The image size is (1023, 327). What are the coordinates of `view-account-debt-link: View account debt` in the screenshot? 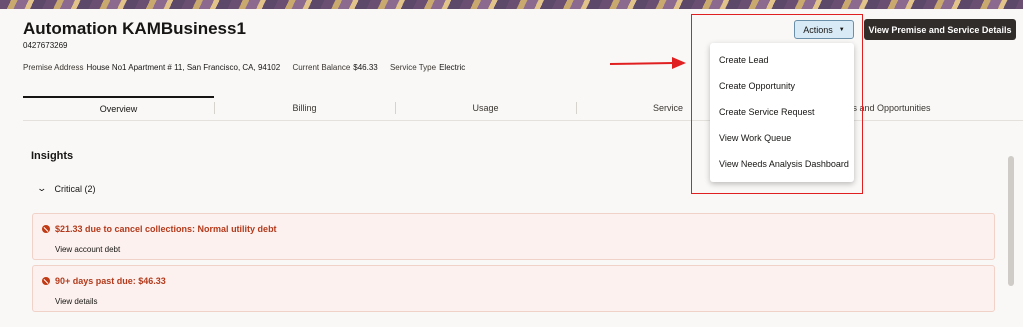 It's located at (87, 249).